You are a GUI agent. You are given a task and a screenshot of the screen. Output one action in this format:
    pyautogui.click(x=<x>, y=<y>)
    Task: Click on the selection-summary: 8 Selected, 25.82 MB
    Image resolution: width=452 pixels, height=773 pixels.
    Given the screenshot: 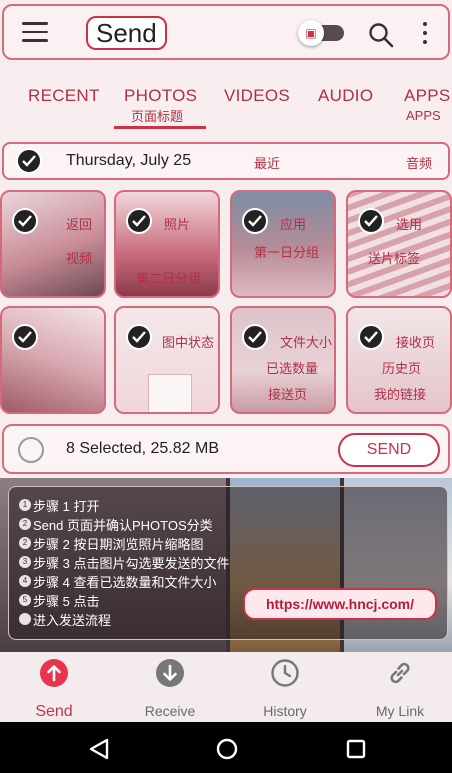 What is the action you would take?
    pyautogui.click(x=142, y=448)
    